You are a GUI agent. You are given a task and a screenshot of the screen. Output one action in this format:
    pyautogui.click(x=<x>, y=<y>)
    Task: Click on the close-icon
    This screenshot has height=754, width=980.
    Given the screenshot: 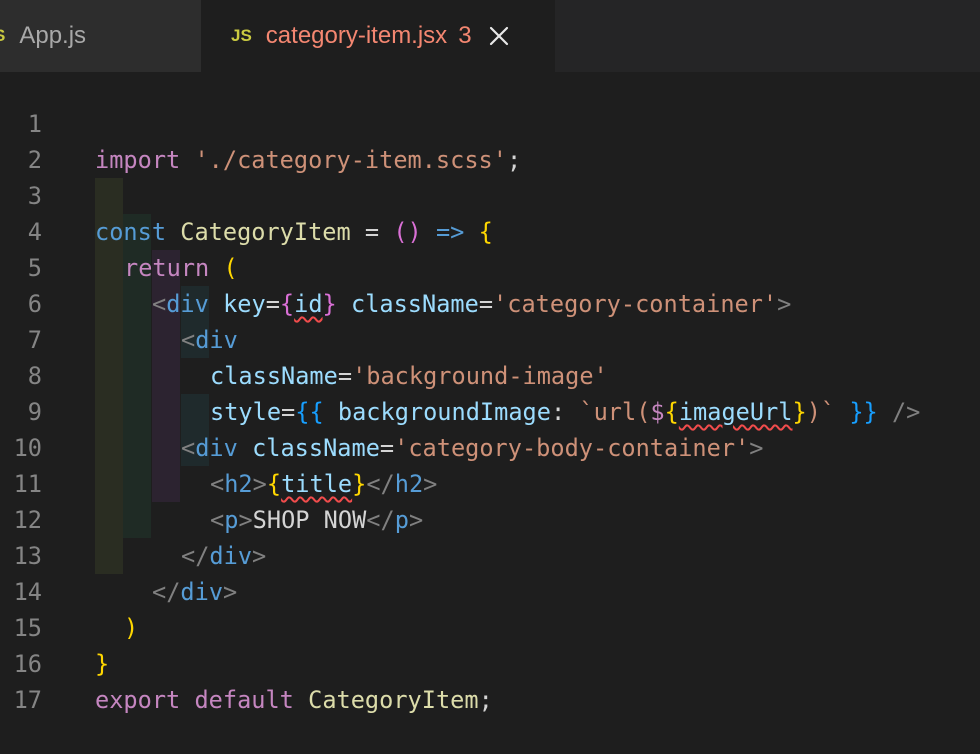 What is the action you would take?
    pyautogui.click(x=499, y=36)
    